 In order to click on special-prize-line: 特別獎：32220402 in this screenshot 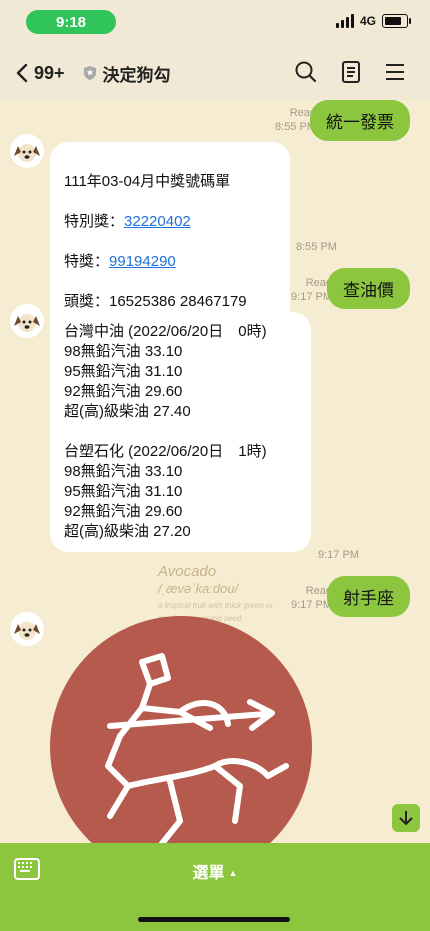, I will do `click(170, 222)`.